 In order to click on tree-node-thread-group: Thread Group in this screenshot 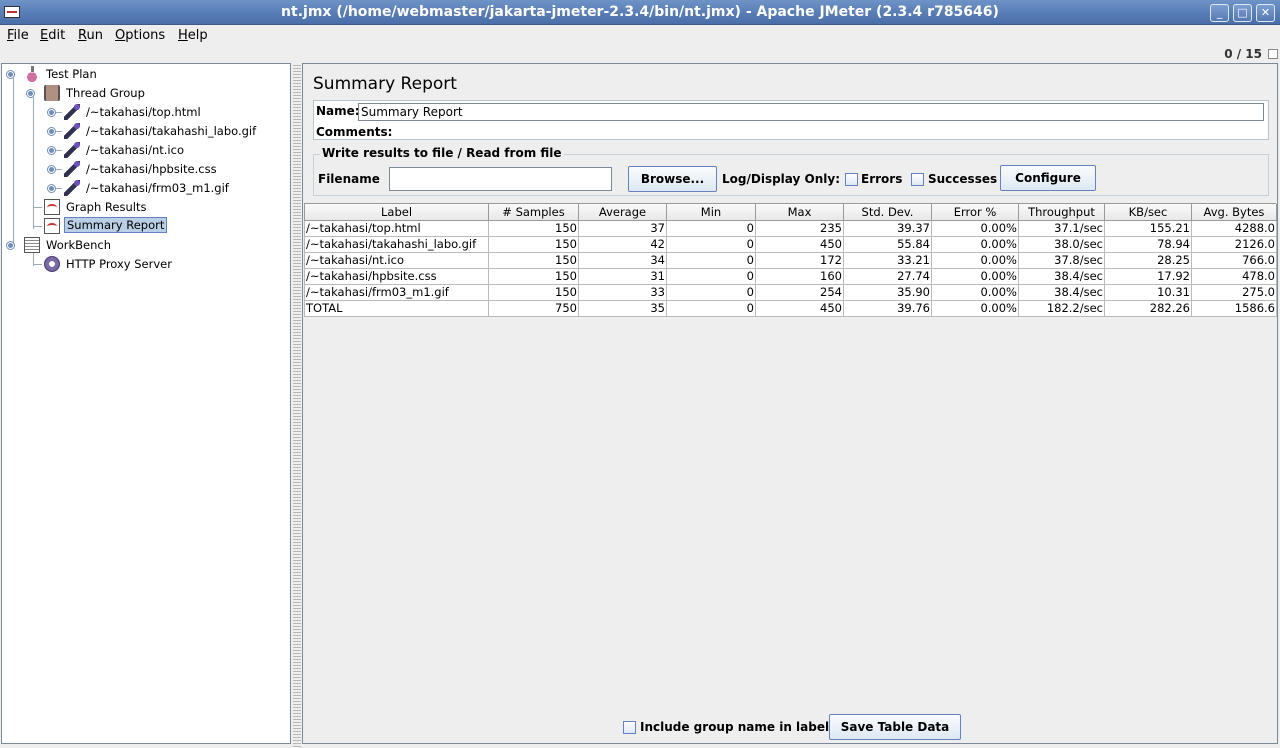, I will do `click(105, 93)`.